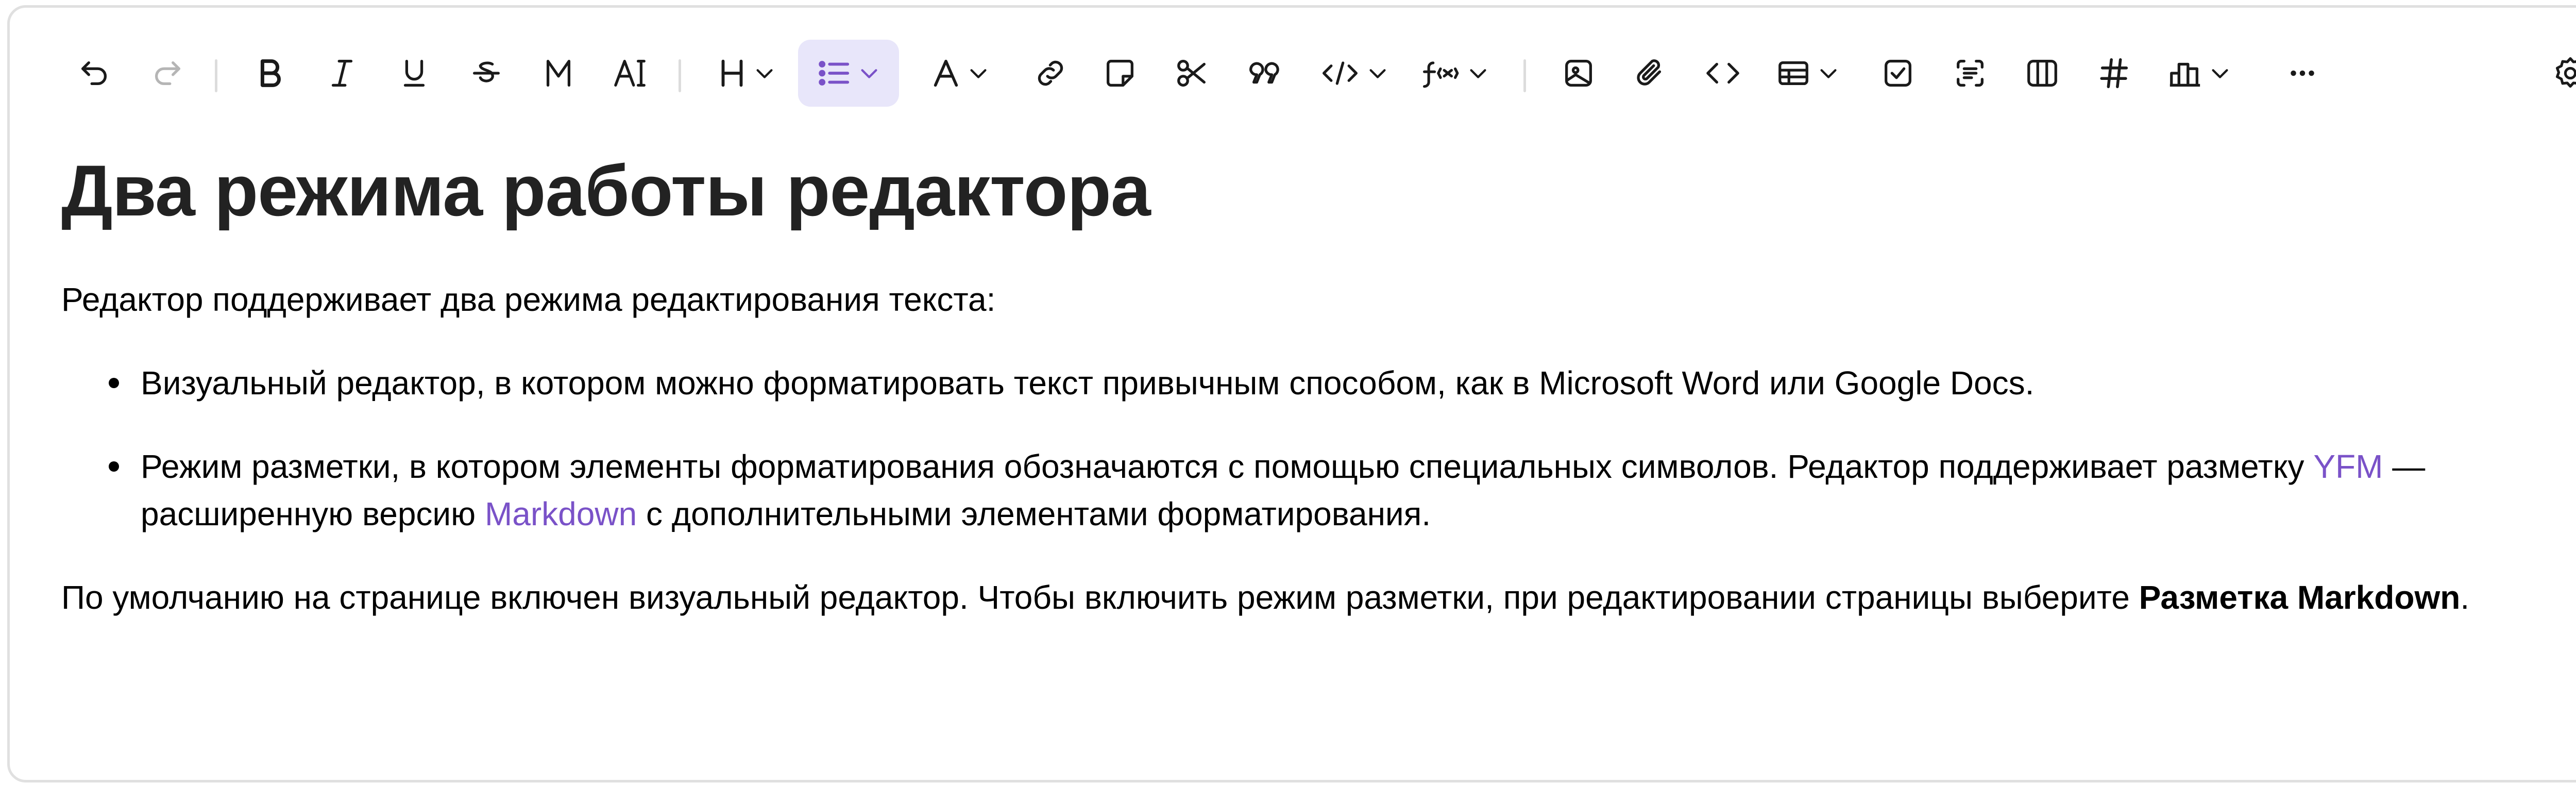 The width and height of the screenshot is (2576, 800). Describe the element at coordinates (606, 190) in the screenshot. I see `page-title: Два режима работы редактора` at that location.